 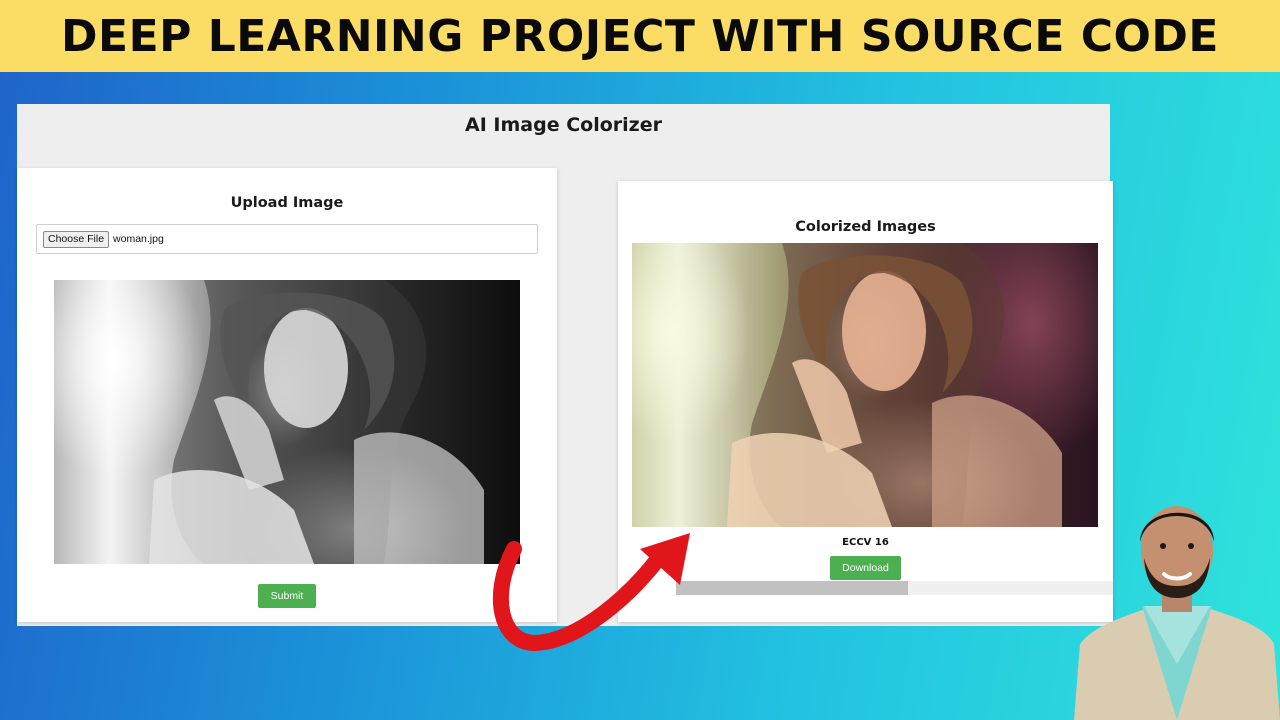 What do you see at coordinates (865, 568) in the screenshot?
I see `download-button: Download` at bounding box center [865, 568].